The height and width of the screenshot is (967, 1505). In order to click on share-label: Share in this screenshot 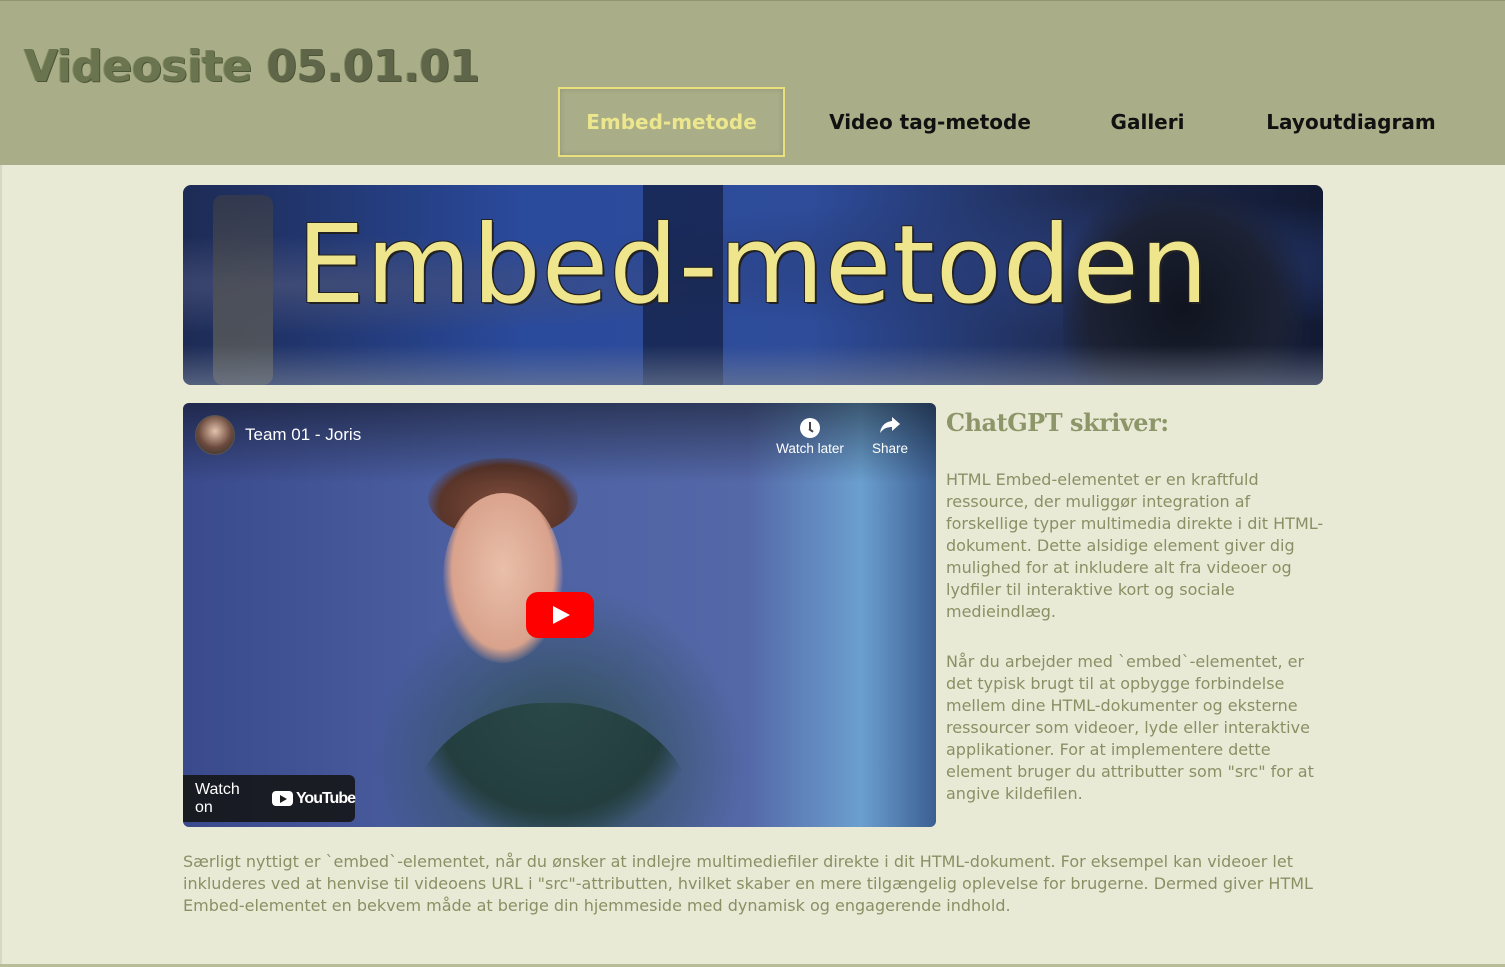, I will do `click(890, 448)`.